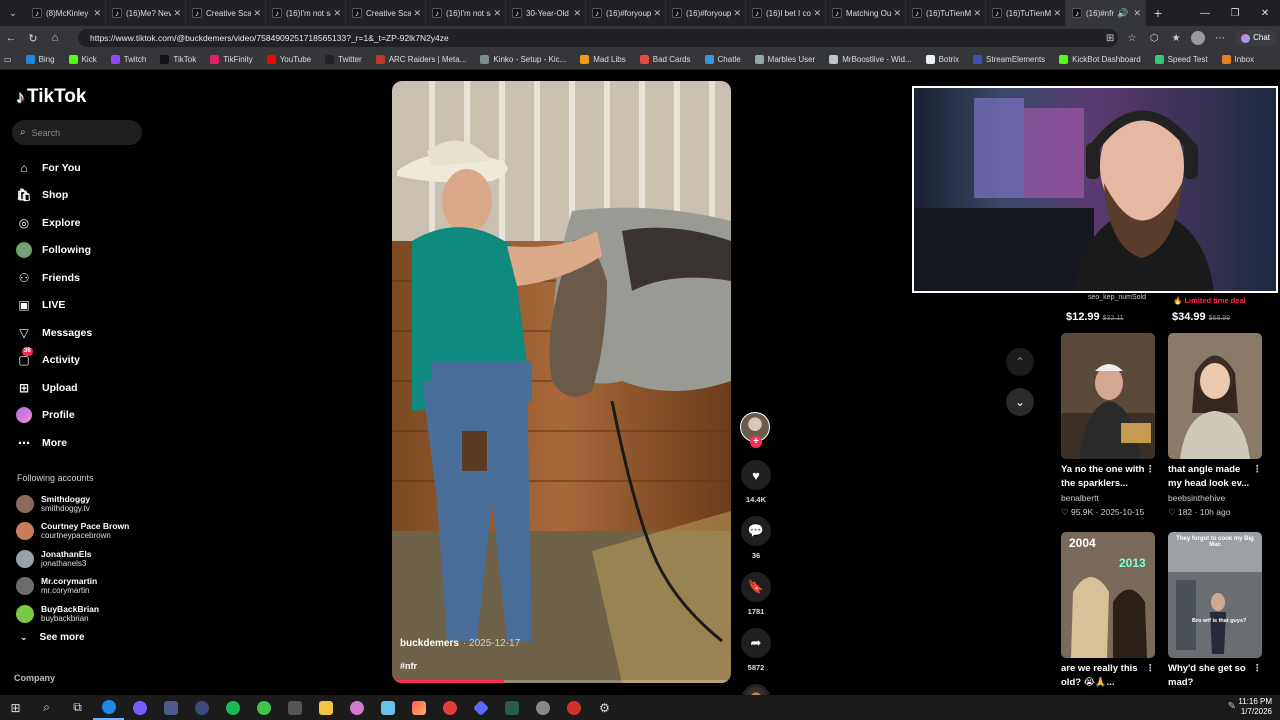  Describe the element at coordinates (603, 59) in the screenshot. I see `bookmark-item: Mad Libs` at that location.